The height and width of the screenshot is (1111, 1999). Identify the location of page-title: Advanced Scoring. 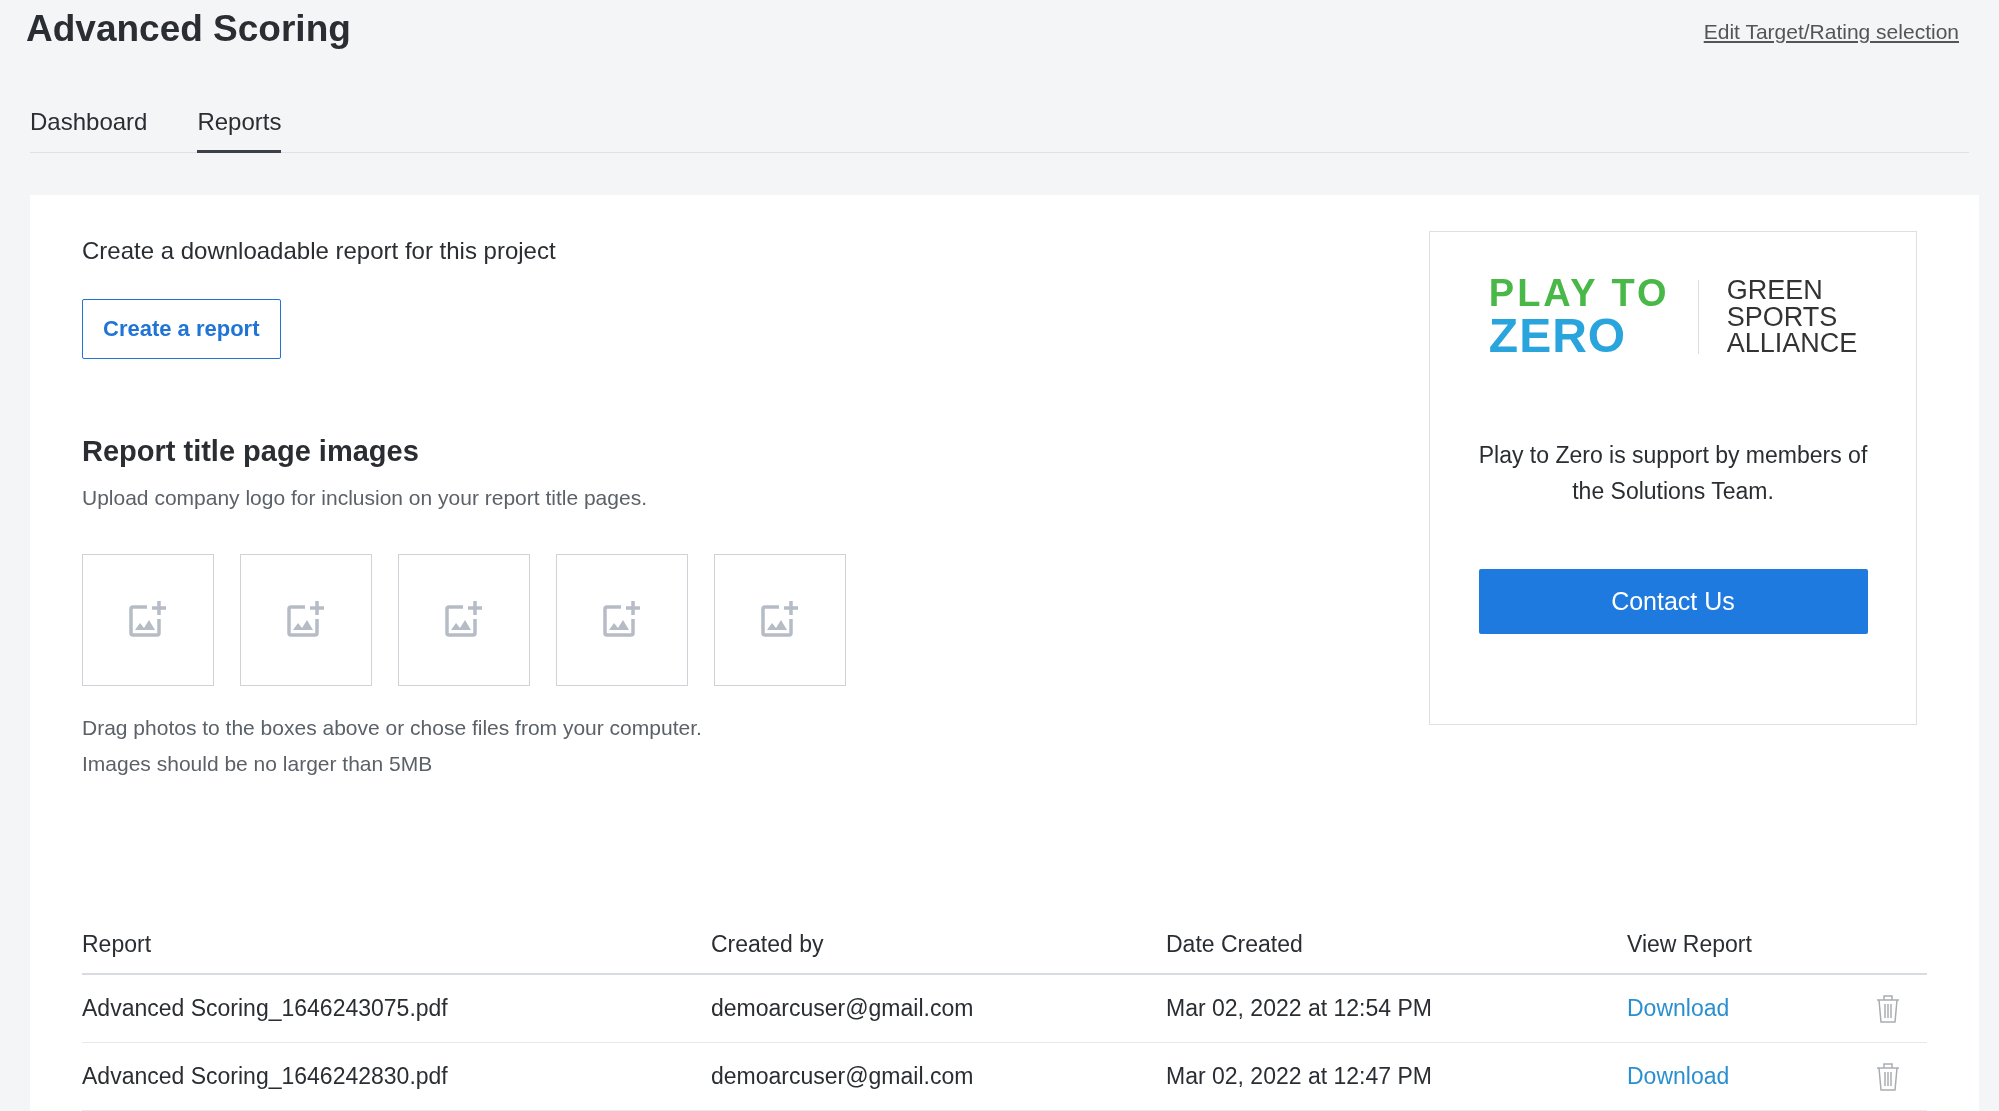
(188, 29).